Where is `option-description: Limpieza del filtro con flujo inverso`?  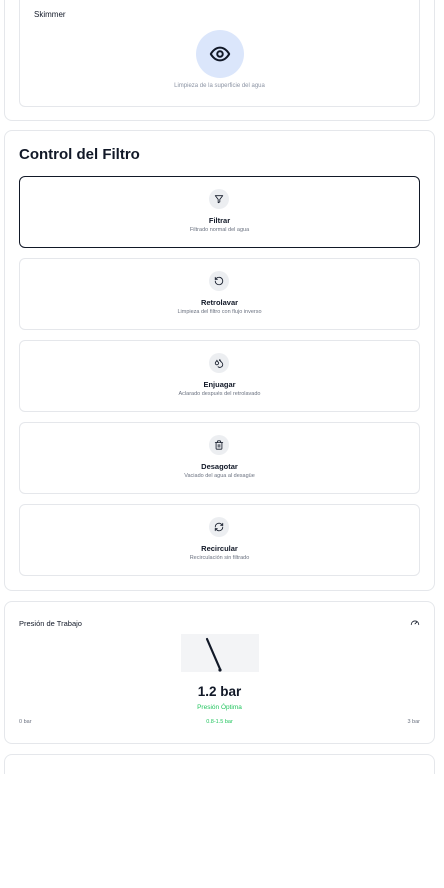 option-description: Limpieza del filtro con flujo inverso is located at coordinates (219, 312).